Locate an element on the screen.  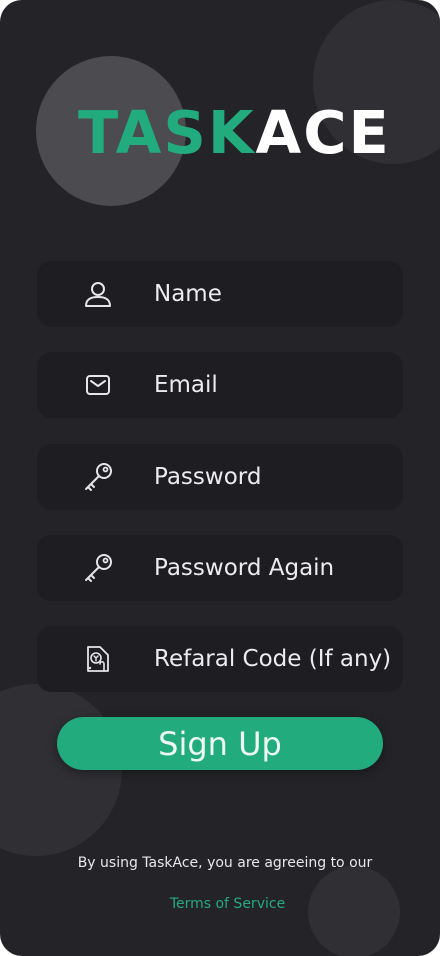
referral-code-field is located at coordinates (220, 659).